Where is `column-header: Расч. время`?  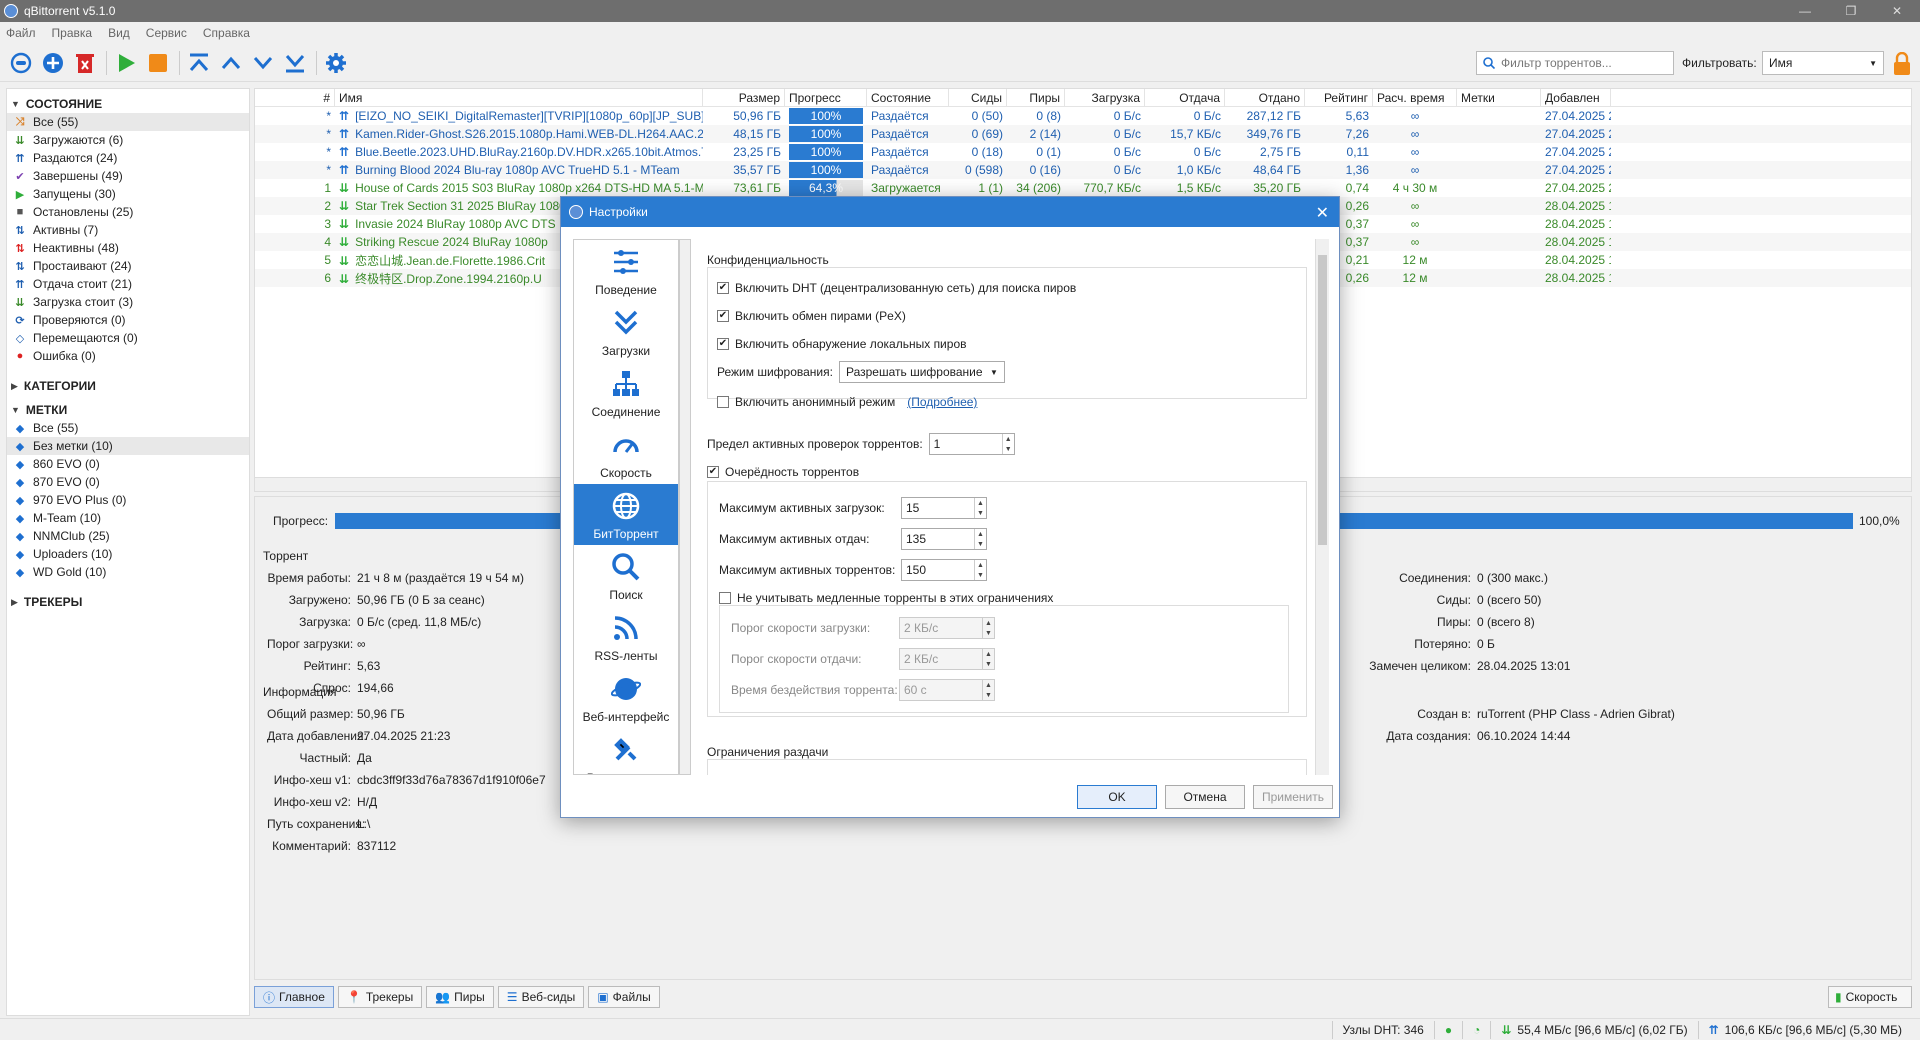 column-header: Расч. время is located at coordinates (1415, 97).